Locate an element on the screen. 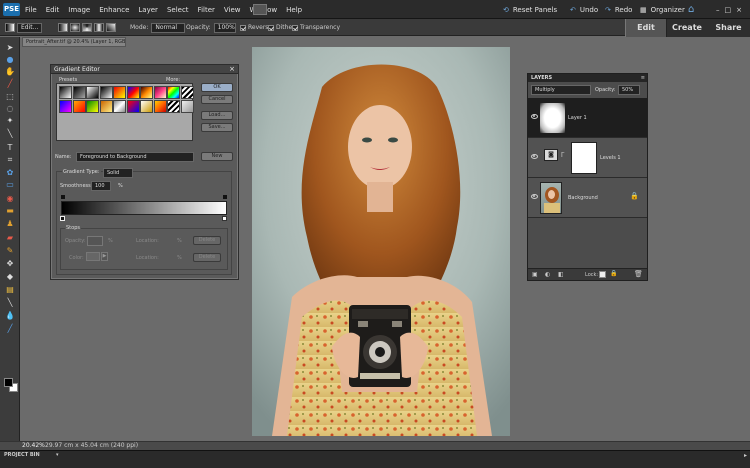 This screenshot has height=468, width=750. zoom-tool-icon: ● is located at coordinates (10, 59).